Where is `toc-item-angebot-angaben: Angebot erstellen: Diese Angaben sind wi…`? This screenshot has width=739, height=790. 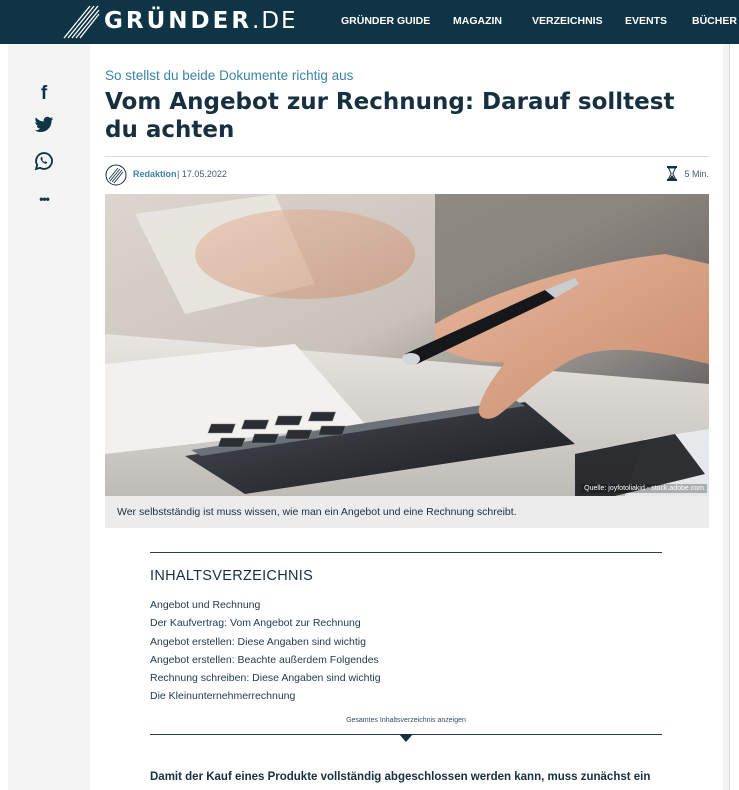 toc-item-angebot-angaben: Angebot erstellen: Diese Angaben sind wi… is located at coordinates (265, 642).